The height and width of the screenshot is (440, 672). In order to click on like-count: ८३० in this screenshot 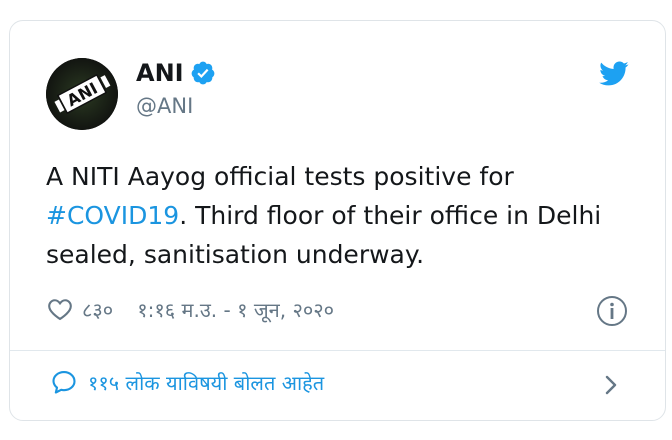, I will do `click(97, 309)`.